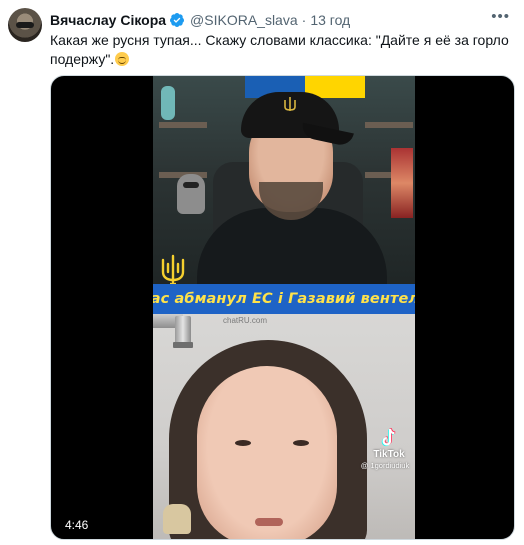 Image resolution: width=524 pixels, height=545 pixels. What do you see at coordinates (25, 25) in the screenshot?
I see `avatar` at bounding box center [25, 25].